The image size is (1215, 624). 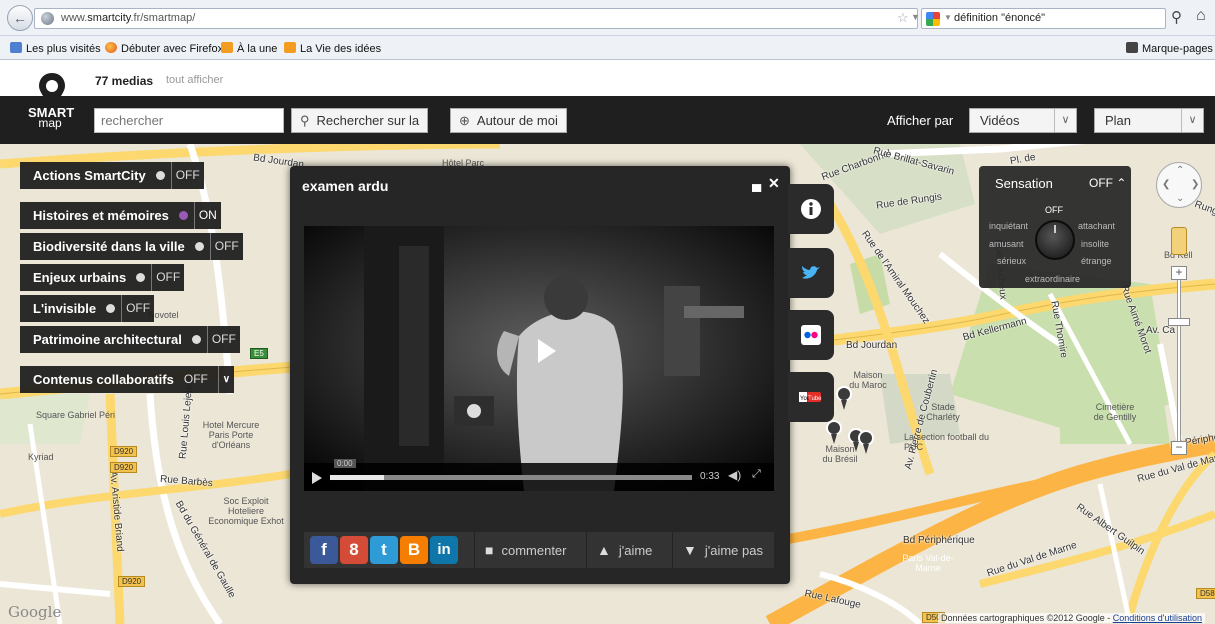 I want to click on poi-label: Soc Exploit Hoteliere Economique Exhot, so click(x=246, y=511).